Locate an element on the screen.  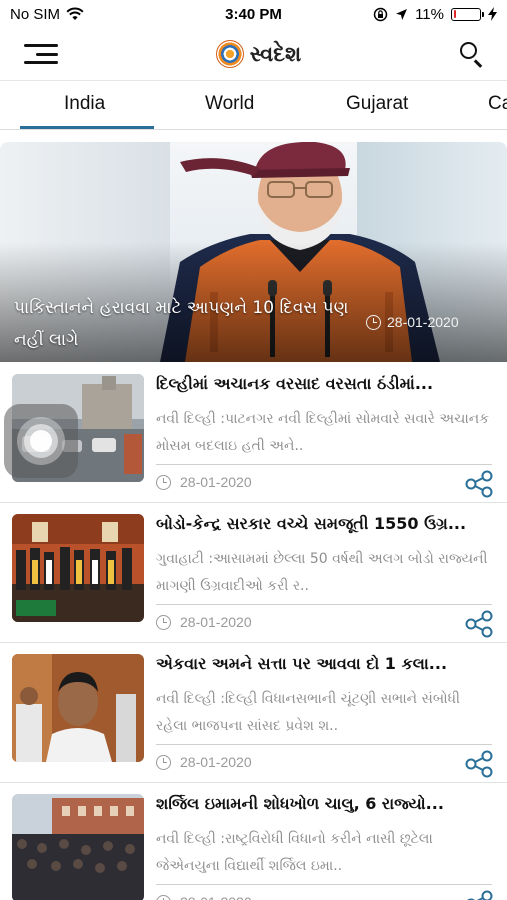
battery-icon is located at coordinates (467, 14).